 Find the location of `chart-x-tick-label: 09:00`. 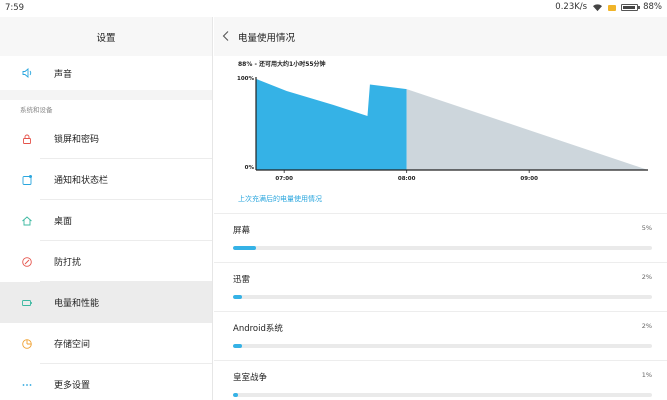

chart-x-tick-label: 09:00 is located at coordinates (529, 179).